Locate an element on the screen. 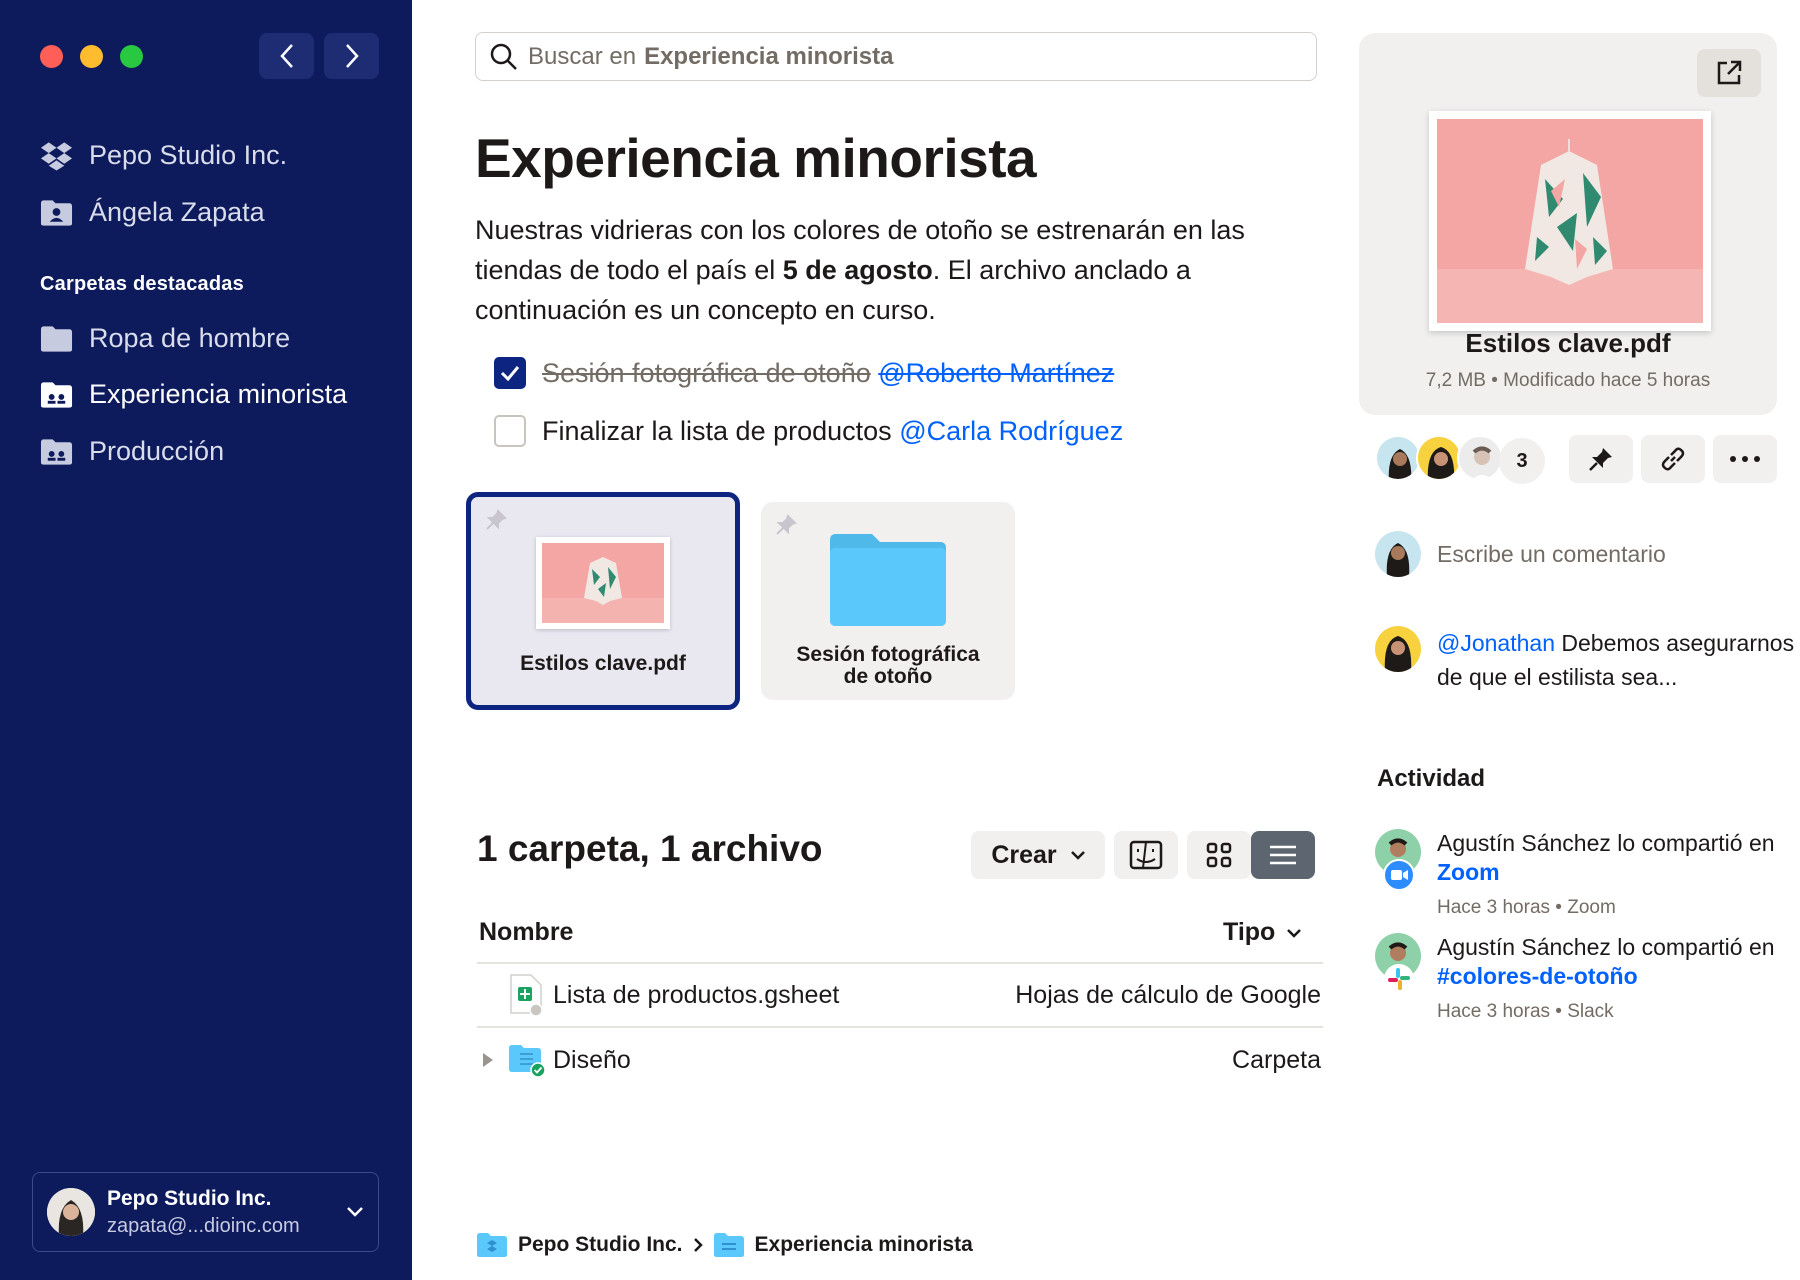 This screenshot has width=1800, height=1280. grid-icon is located at coordinates (1219, 855).